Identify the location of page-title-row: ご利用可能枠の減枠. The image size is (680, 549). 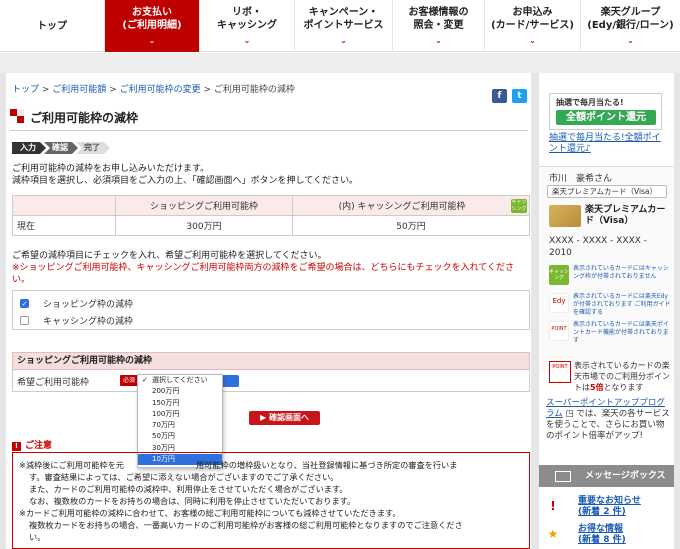
(269, 120).